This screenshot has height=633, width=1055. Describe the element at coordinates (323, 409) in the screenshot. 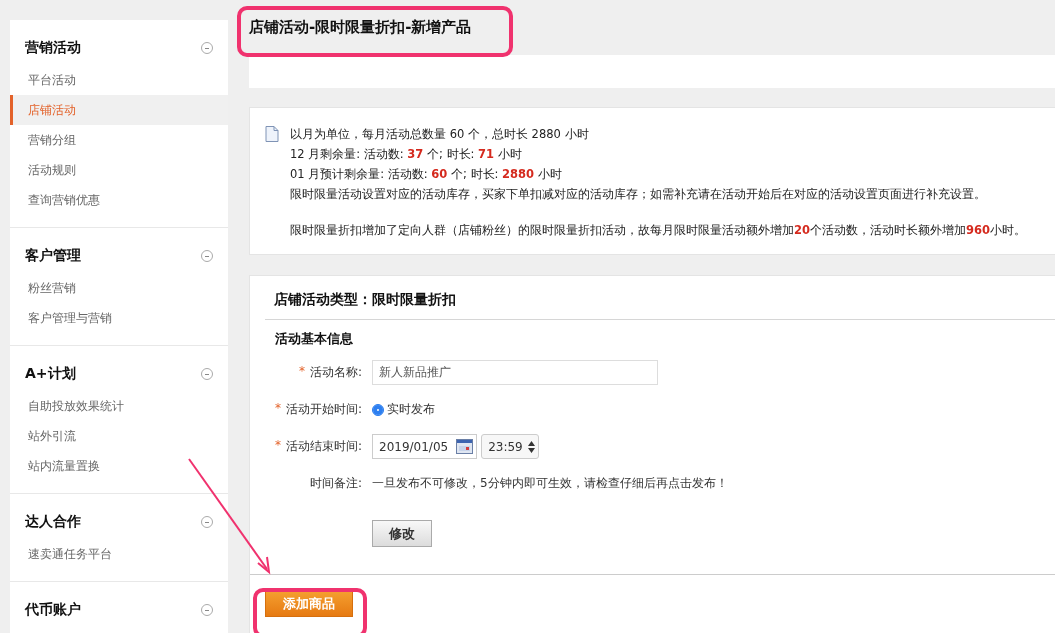

I see `field-label: 活动开始时间:` at that location.